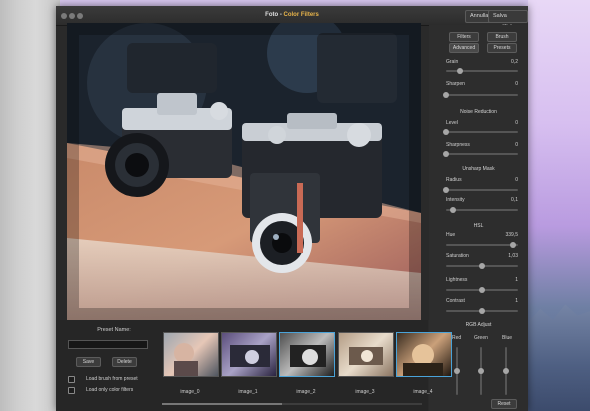 This screenshot has width=590, height=411. I want to click on hue-slider-knob, so click(512, 245).